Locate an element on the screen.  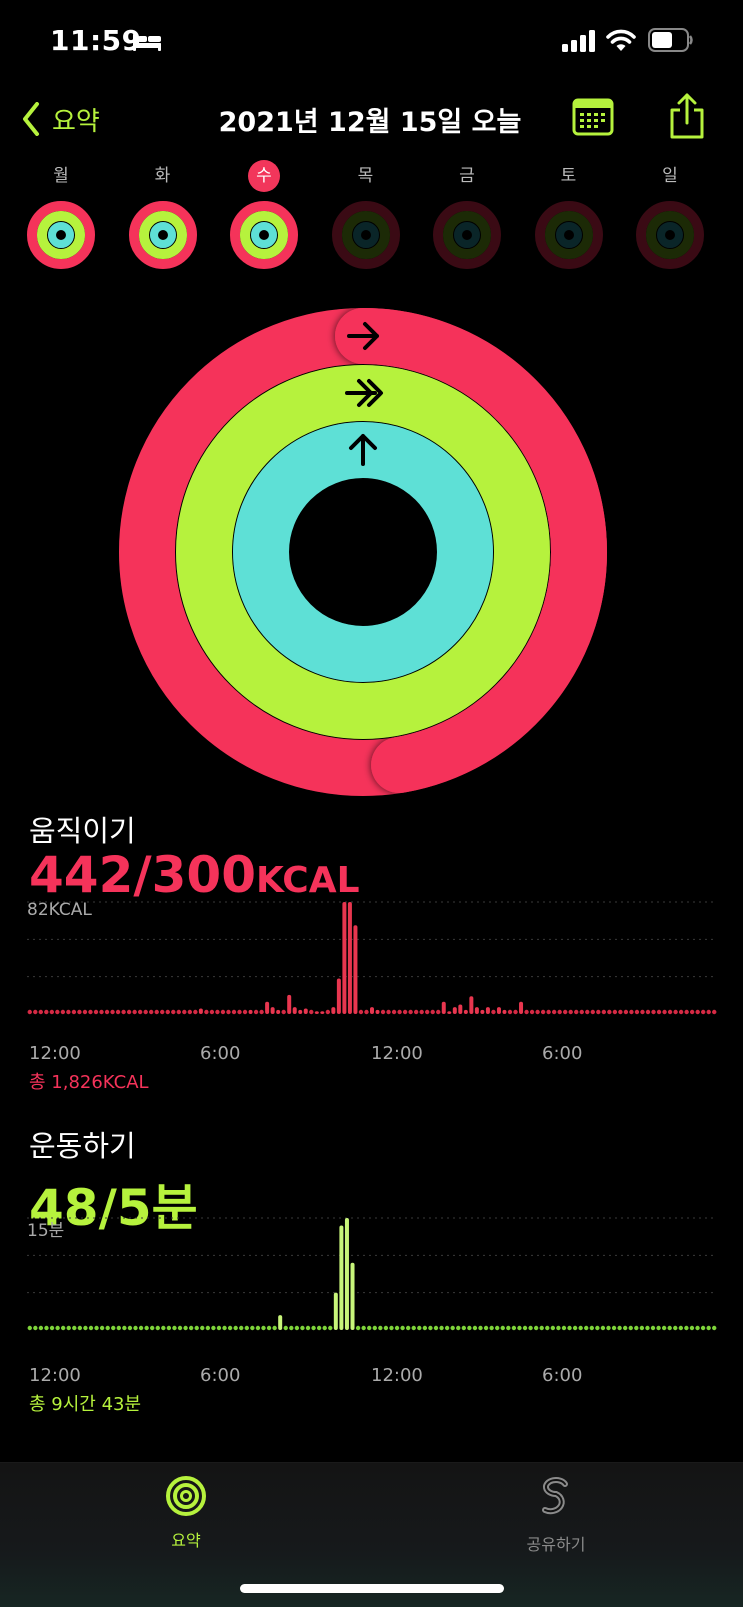
day-3: 목 is located at coordinates (366, 217).